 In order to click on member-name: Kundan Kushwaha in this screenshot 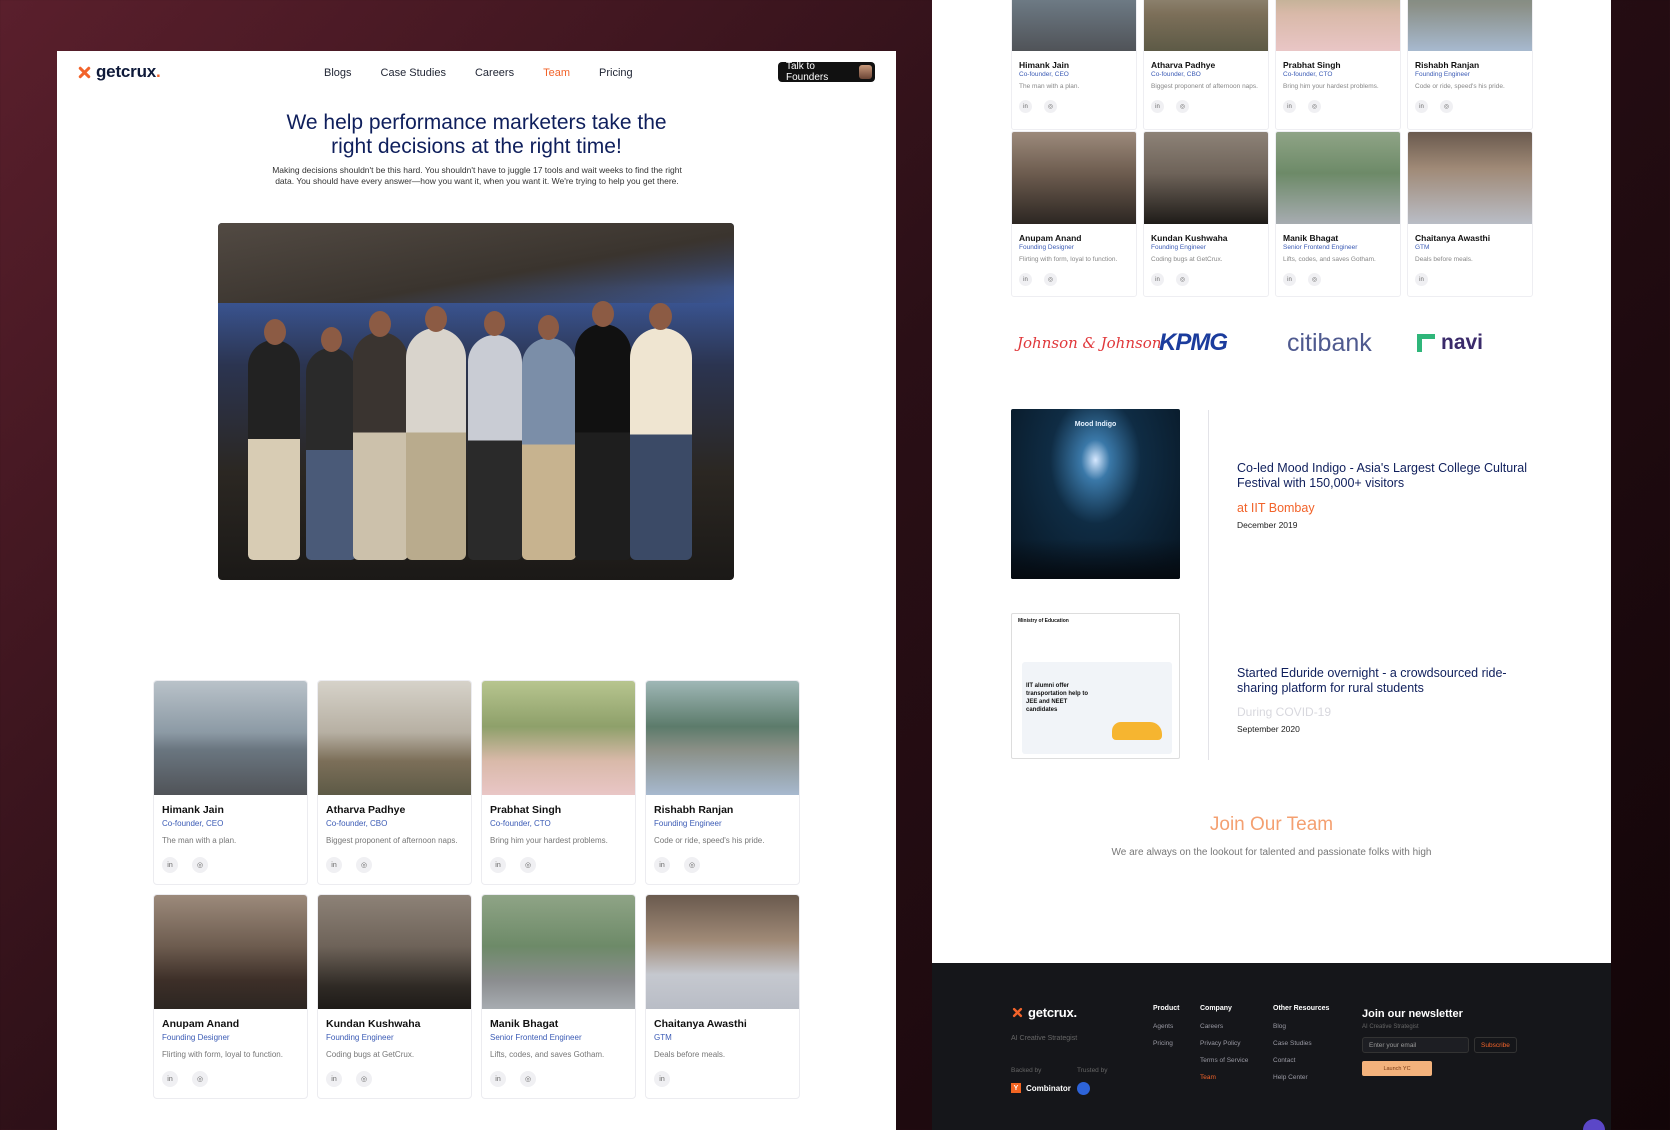, I will do `click(373, 1024)`.